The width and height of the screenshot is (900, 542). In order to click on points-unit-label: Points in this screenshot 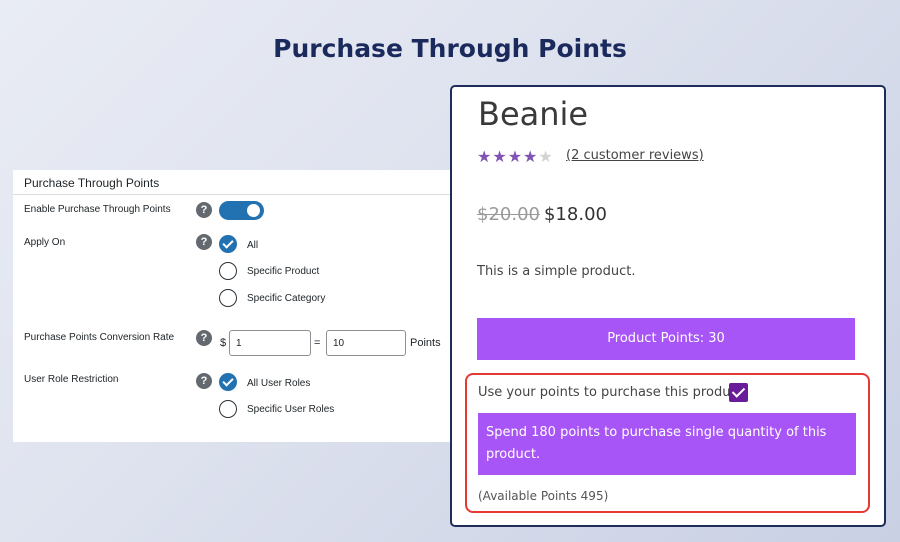, I will do `click(425, 343)`.